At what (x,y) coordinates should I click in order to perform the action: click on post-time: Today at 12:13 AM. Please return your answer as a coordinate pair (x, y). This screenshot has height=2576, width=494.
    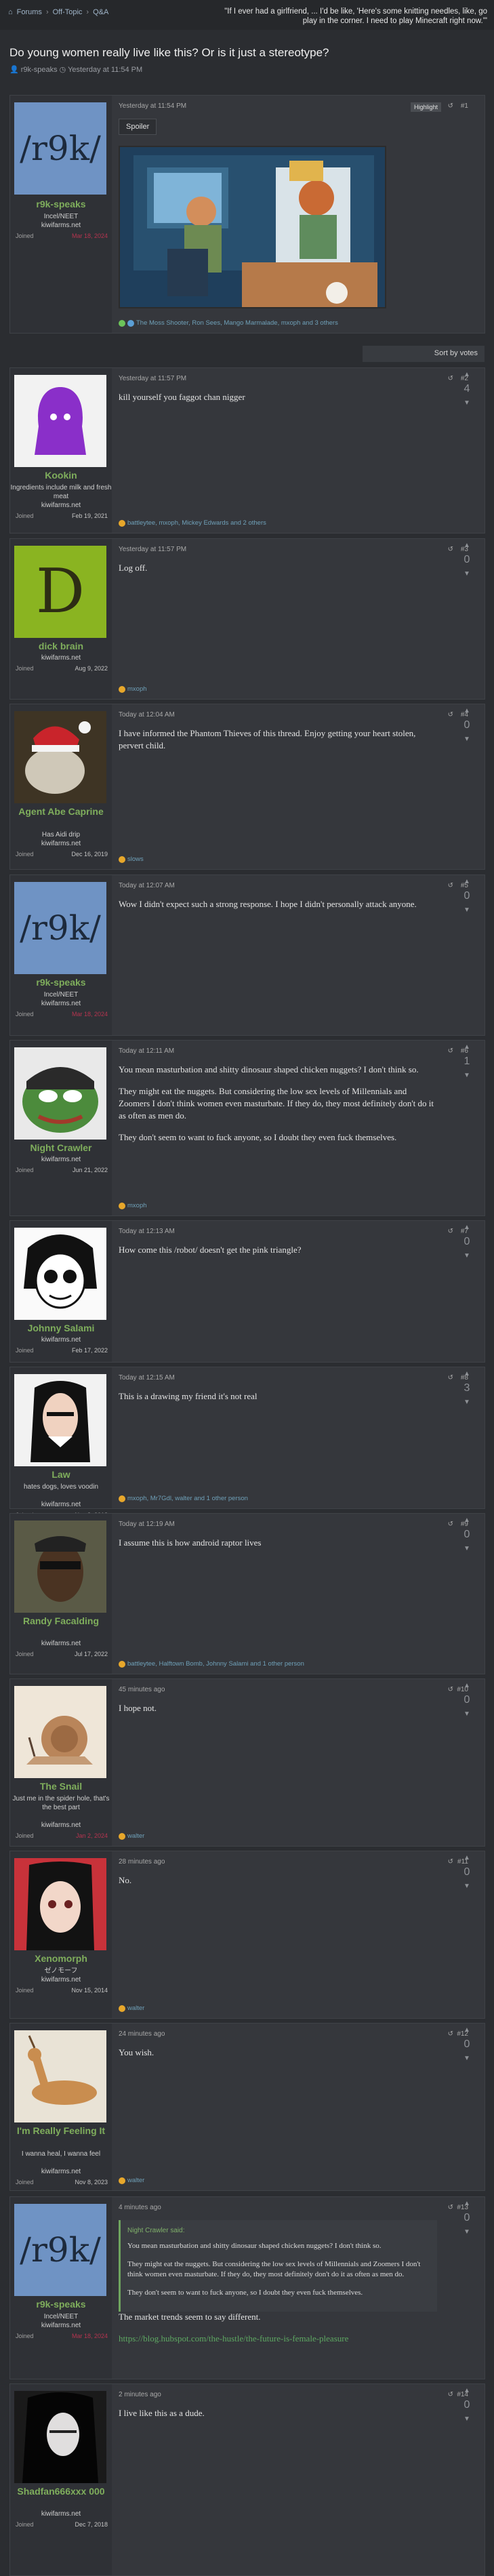
    Looking at the image, I should click on (147, 1231).